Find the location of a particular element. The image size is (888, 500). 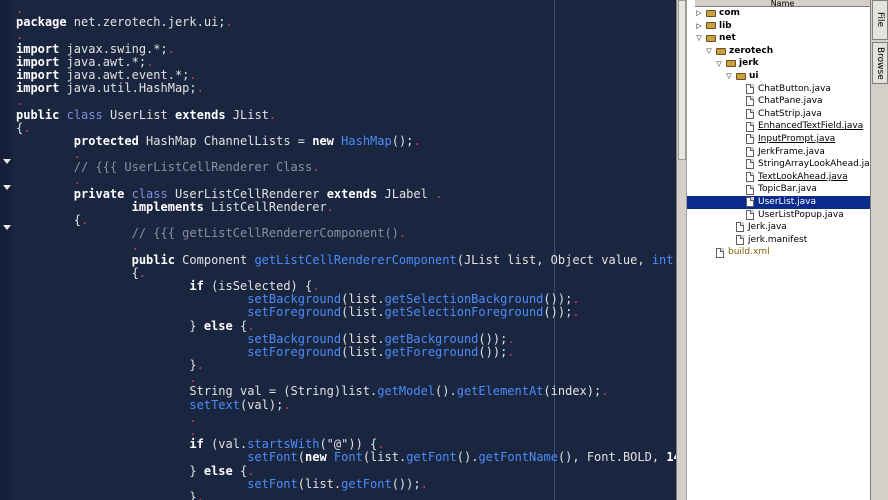

code-line: package net.zerotech.jerk.ui;. is located at coordinates (346, 22).